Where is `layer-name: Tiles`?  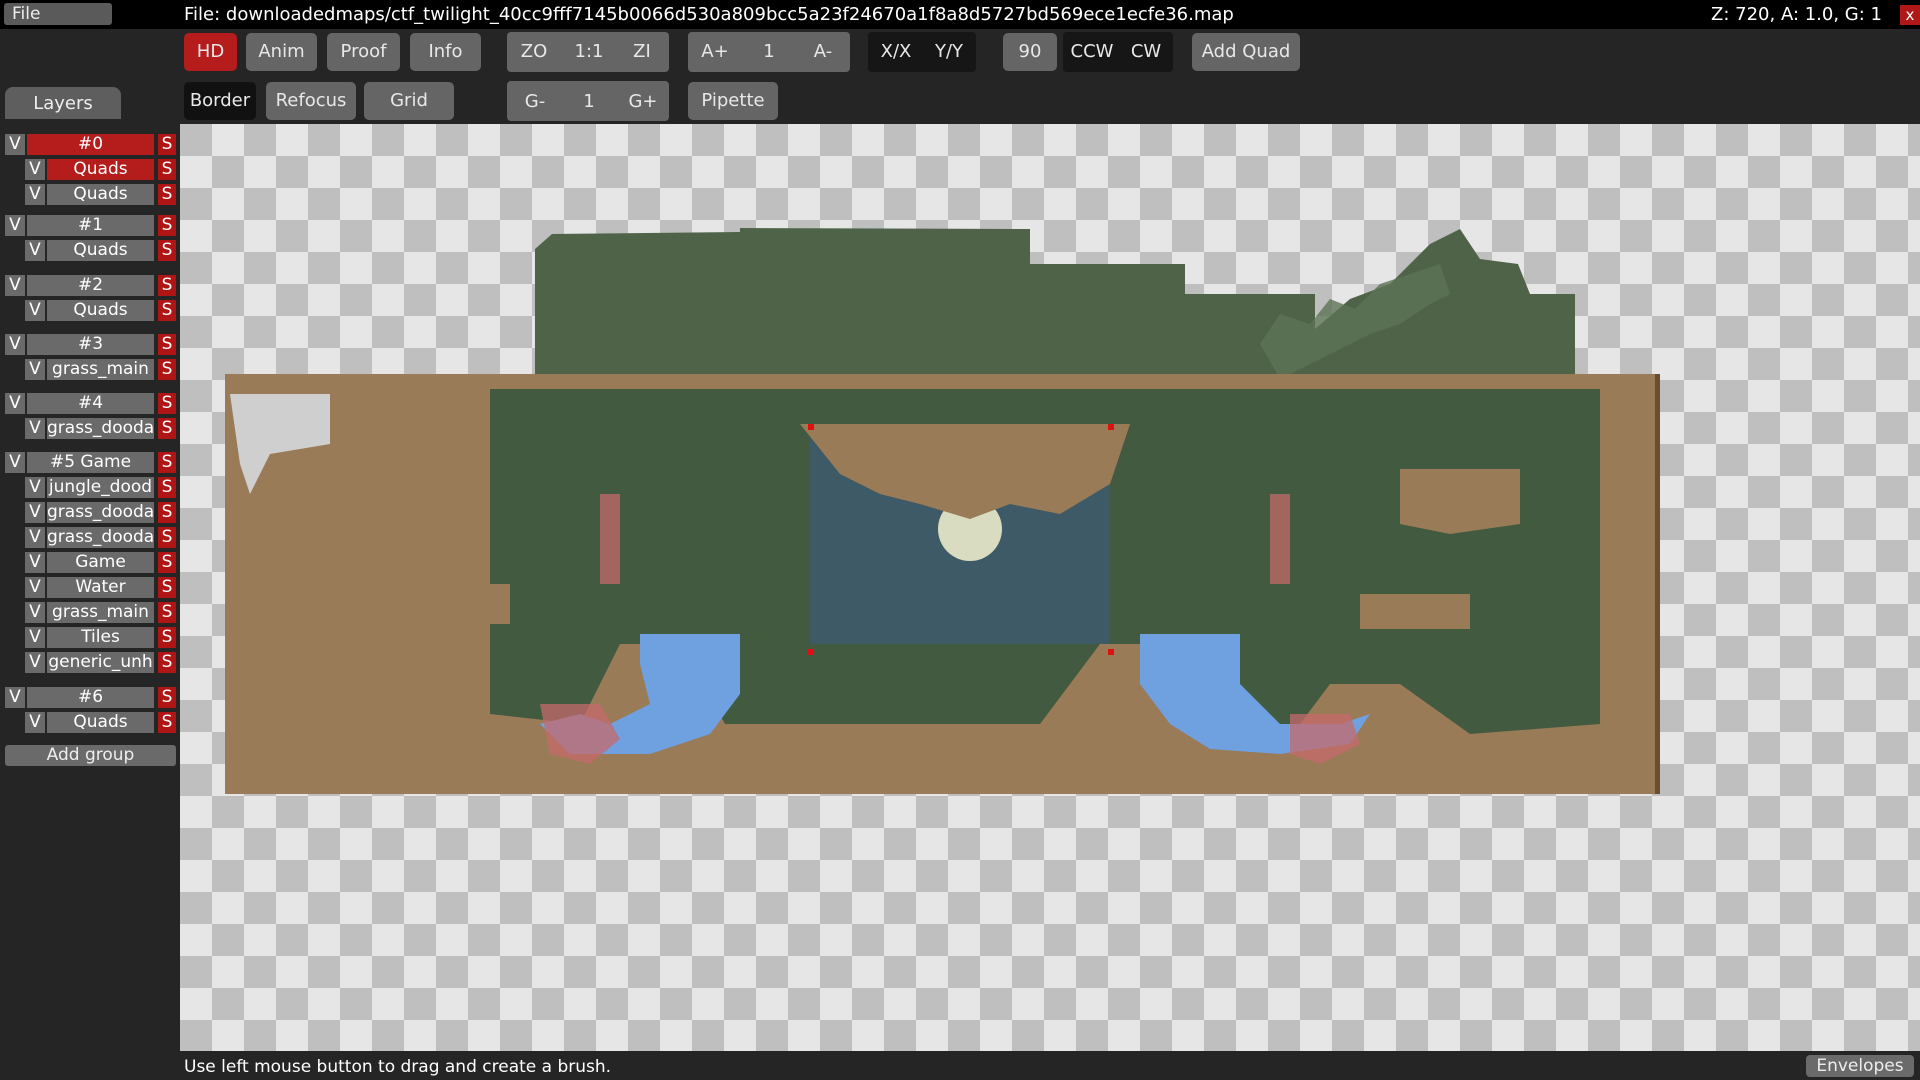
layer-name: Tiles is located at coordinates (100, 637).